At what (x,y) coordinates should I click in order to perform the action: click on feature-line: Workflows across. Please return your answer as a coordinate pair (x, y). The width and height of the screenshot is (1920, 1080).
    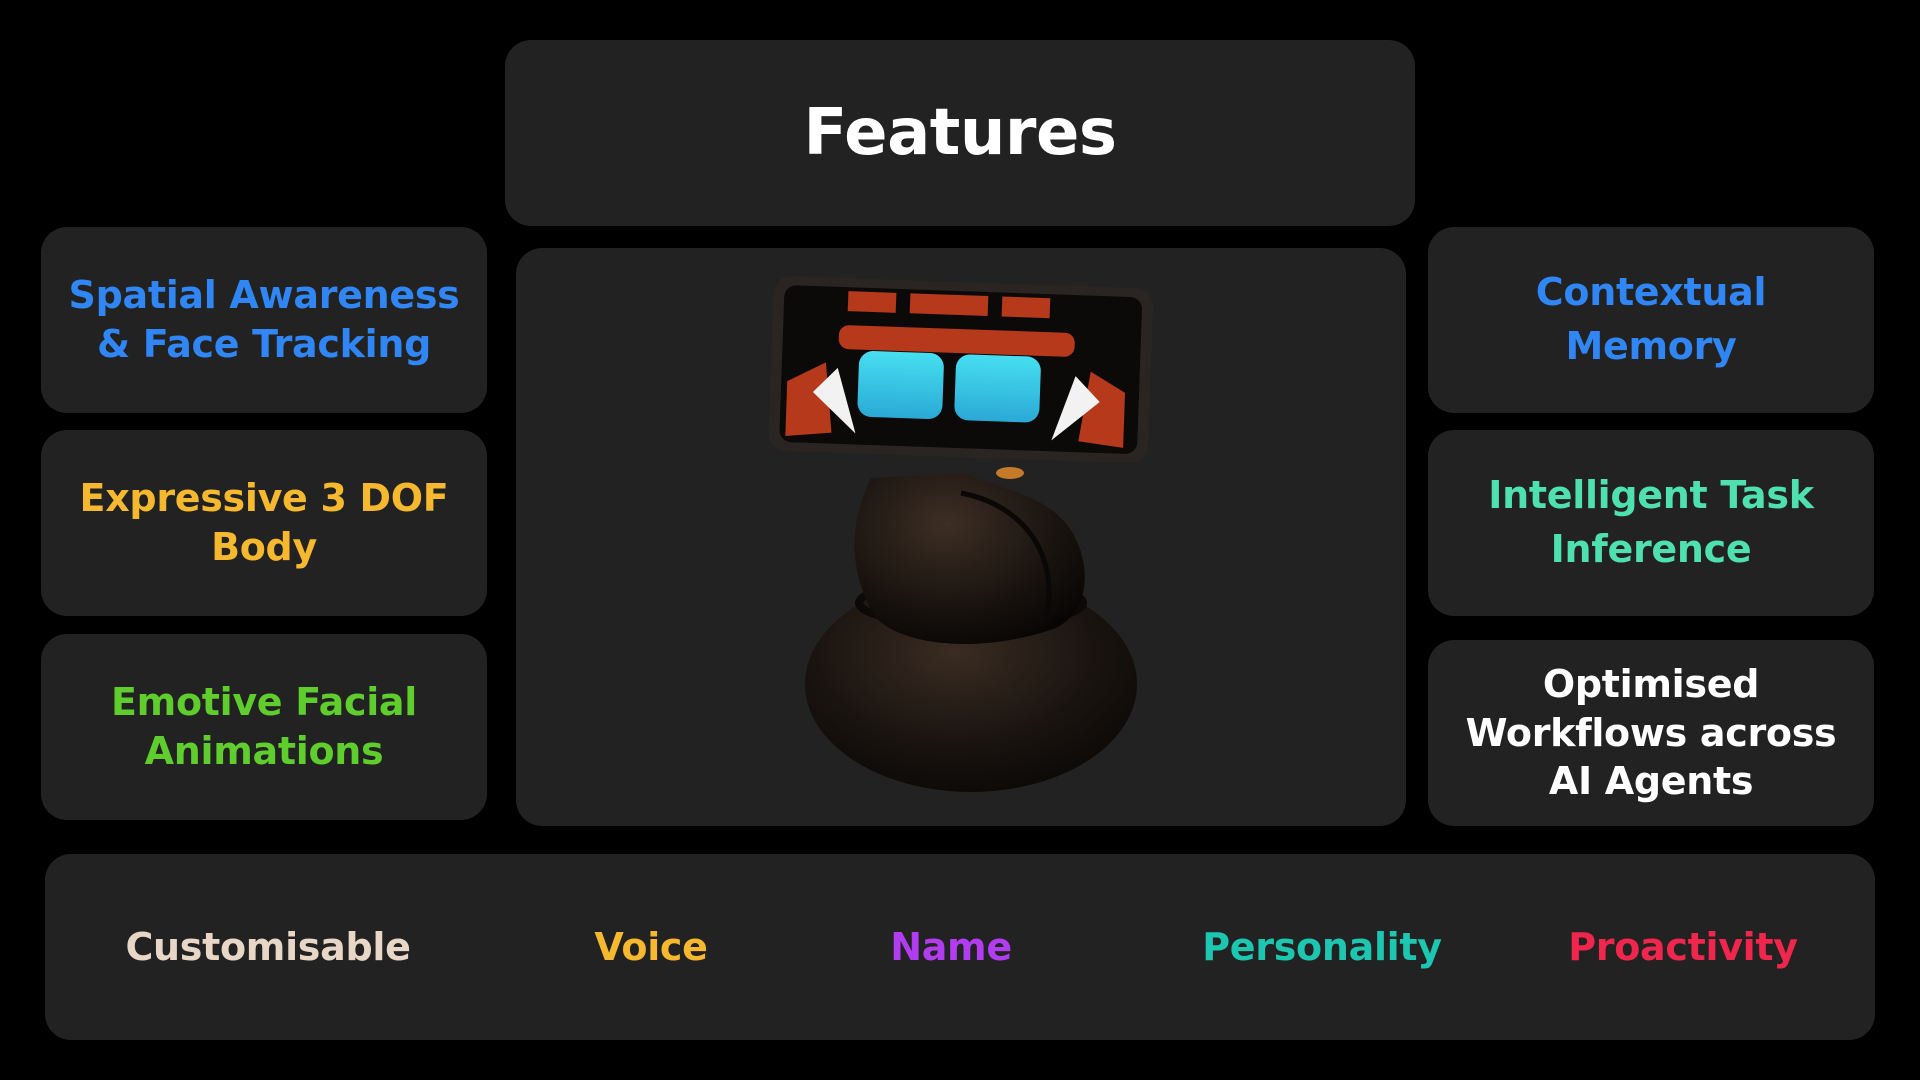
    Looking at the image, I should click on (1651, 732).